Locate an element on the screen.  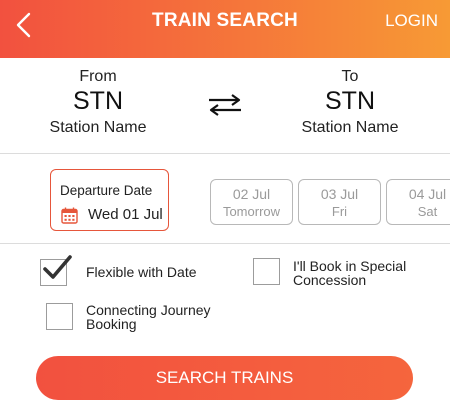
search-trains-button: SEARCH TRAINS is located at coordinates (224, 378).